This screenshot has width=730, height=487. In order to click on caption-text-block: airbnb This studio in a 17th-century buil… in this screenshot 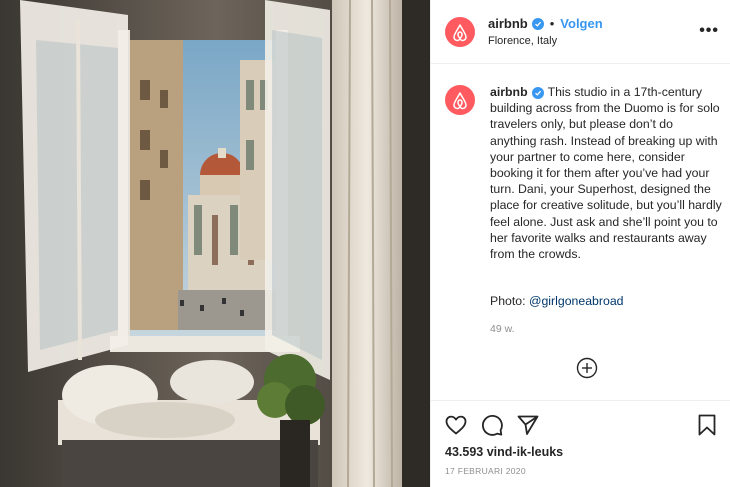, I will do `click(606, 173)`.